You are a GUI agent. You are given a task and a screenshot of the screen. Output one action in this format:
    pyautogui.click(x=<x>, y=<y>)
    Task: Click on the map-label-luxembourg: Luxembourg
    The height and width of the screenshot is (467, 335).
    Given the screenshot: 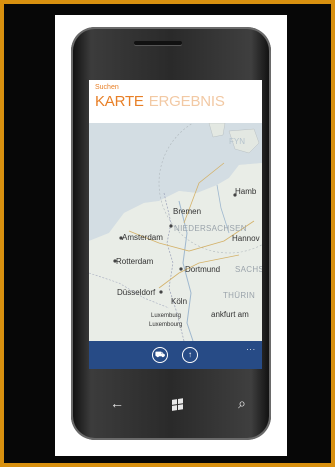 What is the action you would take?
    pyautogui.click(x=166, y=325)
    